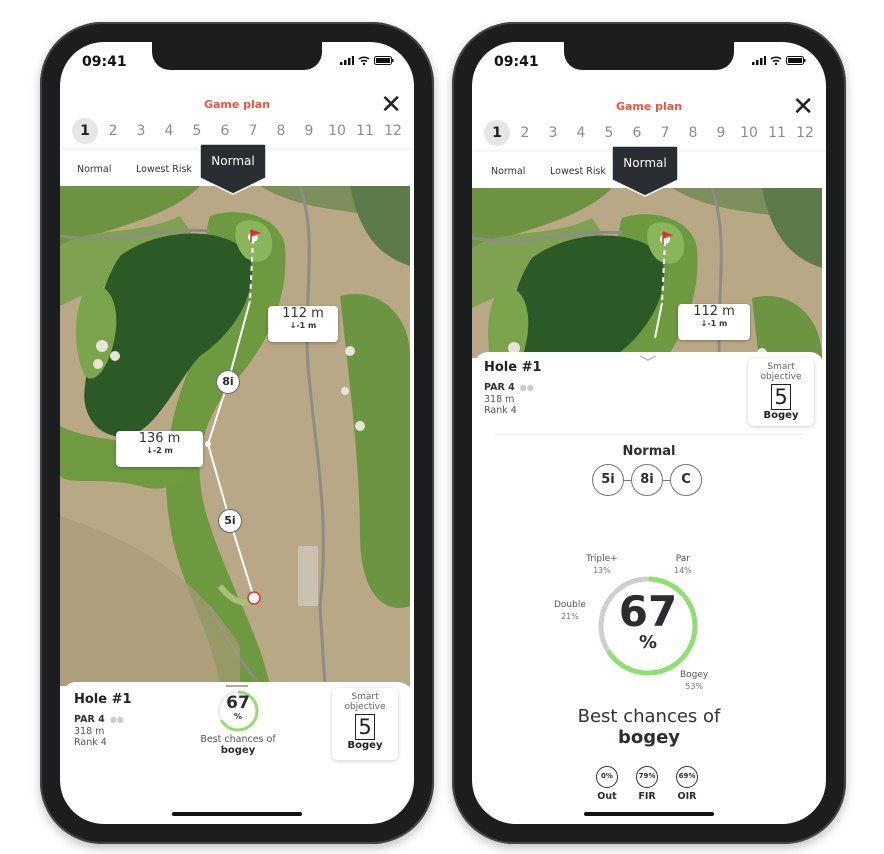  I want to click on club-8i: 8i, so click(647, 480).